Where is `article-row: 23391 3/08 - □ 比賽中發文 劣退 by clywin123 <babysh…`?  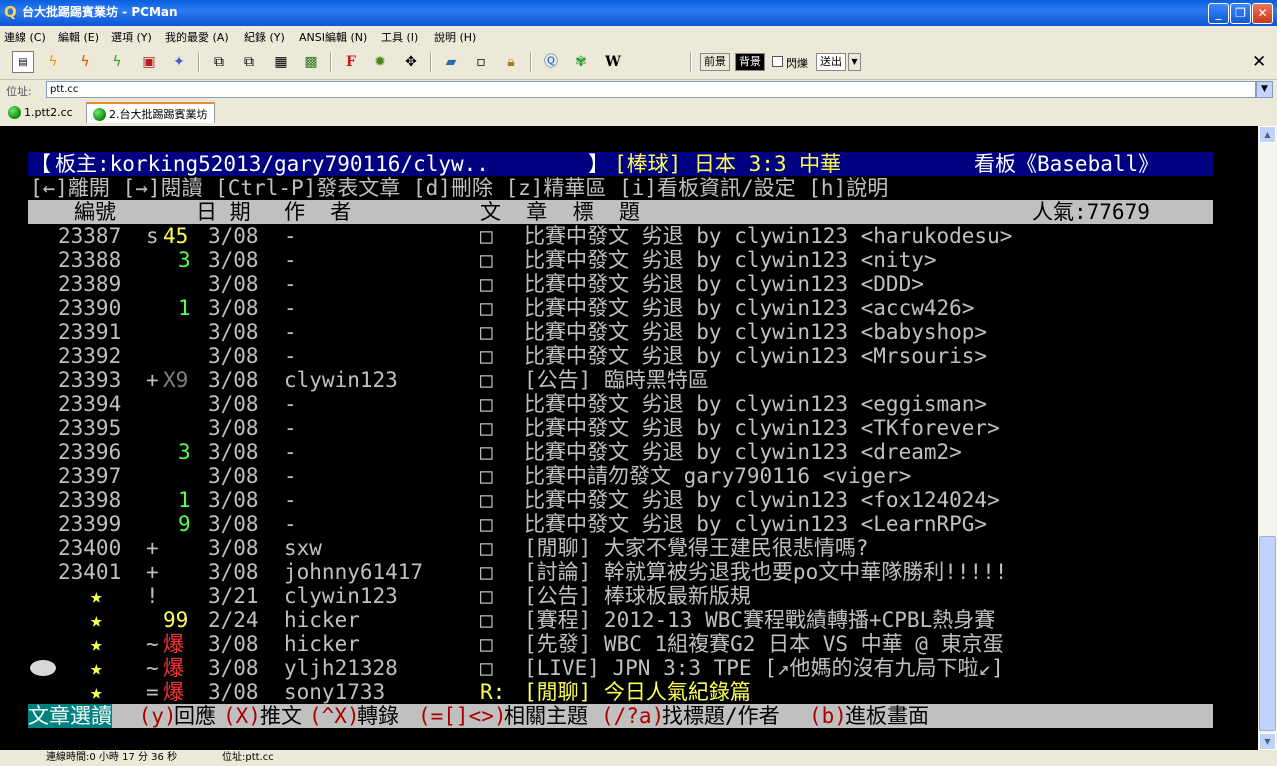
article-row: 23391 3/08 - □ 比賽中發文 劣退 by clywin123 <babysh… is located at coordinates (629, 332).